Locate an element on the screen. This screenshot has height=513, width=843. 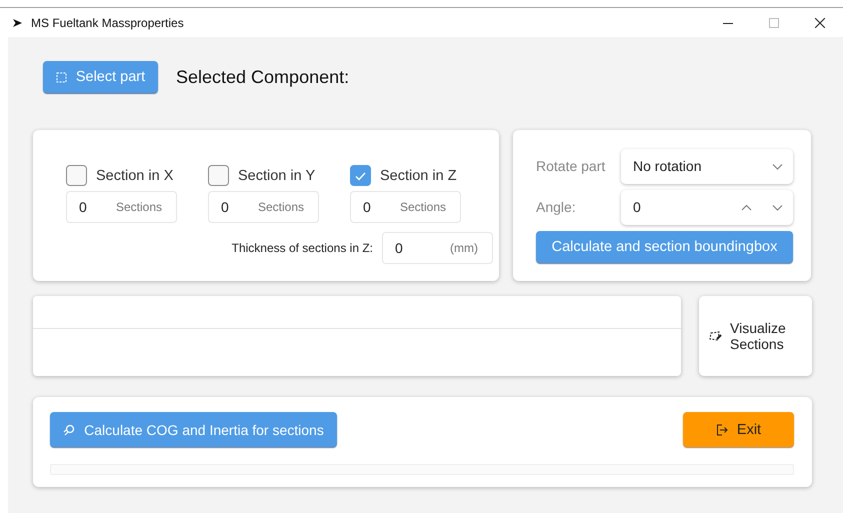
thickness-label: Thickness of sections in Z: is located at coordinates (302, 248).